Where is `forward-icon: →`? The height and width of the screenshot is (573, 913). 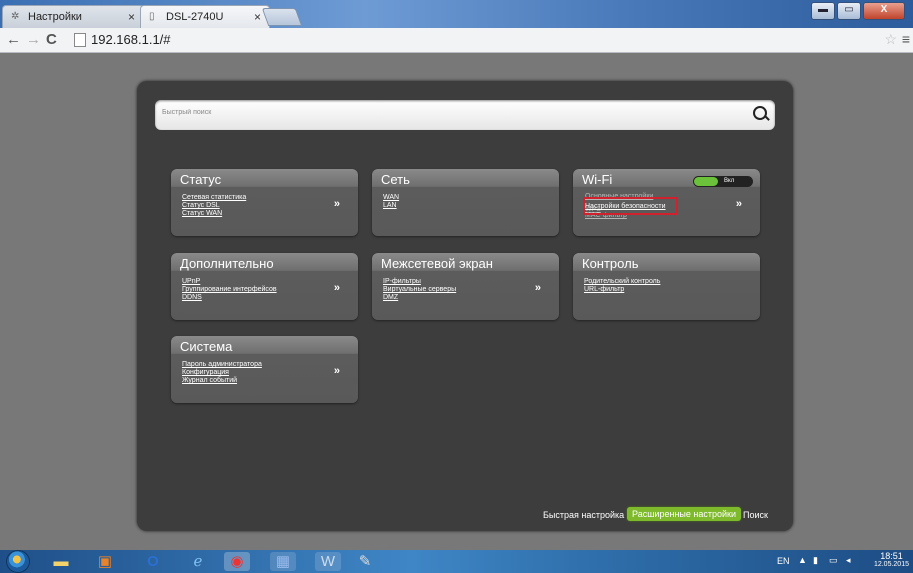
forward-icon: → is located at coordinates (33, 40).